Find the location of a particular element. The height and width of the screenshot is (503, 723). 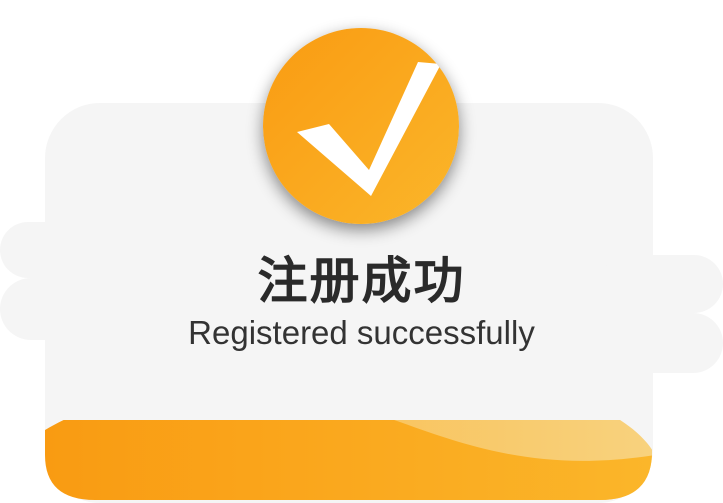

success-subtitle: Registered successfully is located at coordinates (361, 332).